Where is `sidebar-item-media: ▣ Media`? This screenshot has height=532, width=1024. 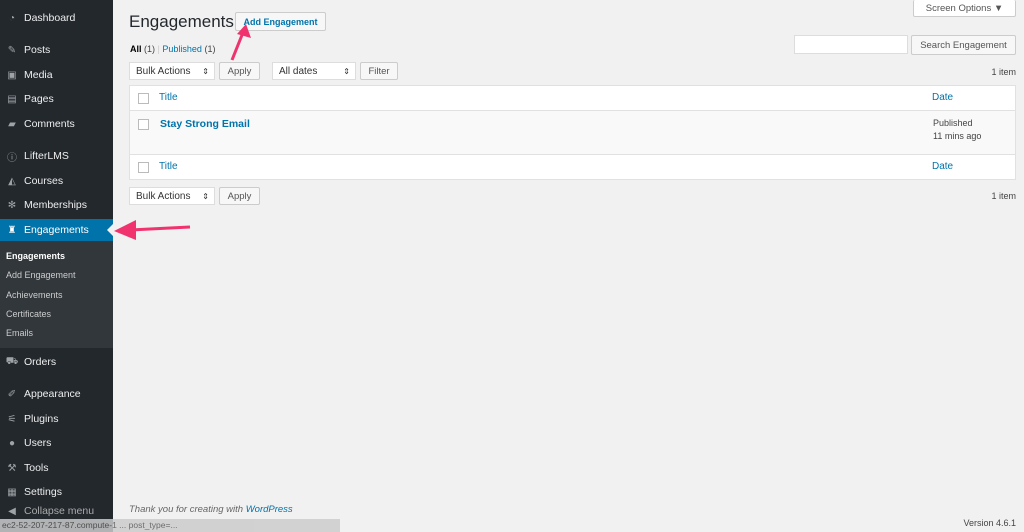
sidebar-item-media: ▣ Media is located at coordinates (56, 75).